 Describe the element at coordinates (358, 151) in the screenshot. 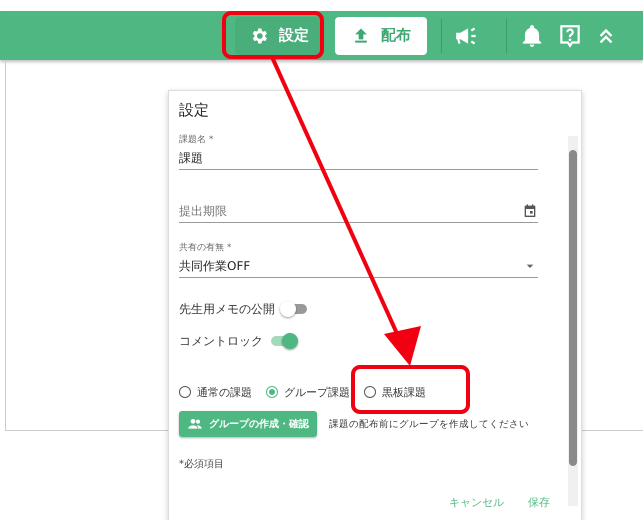

I see `text-field: 課題名 * 課題` at that location.